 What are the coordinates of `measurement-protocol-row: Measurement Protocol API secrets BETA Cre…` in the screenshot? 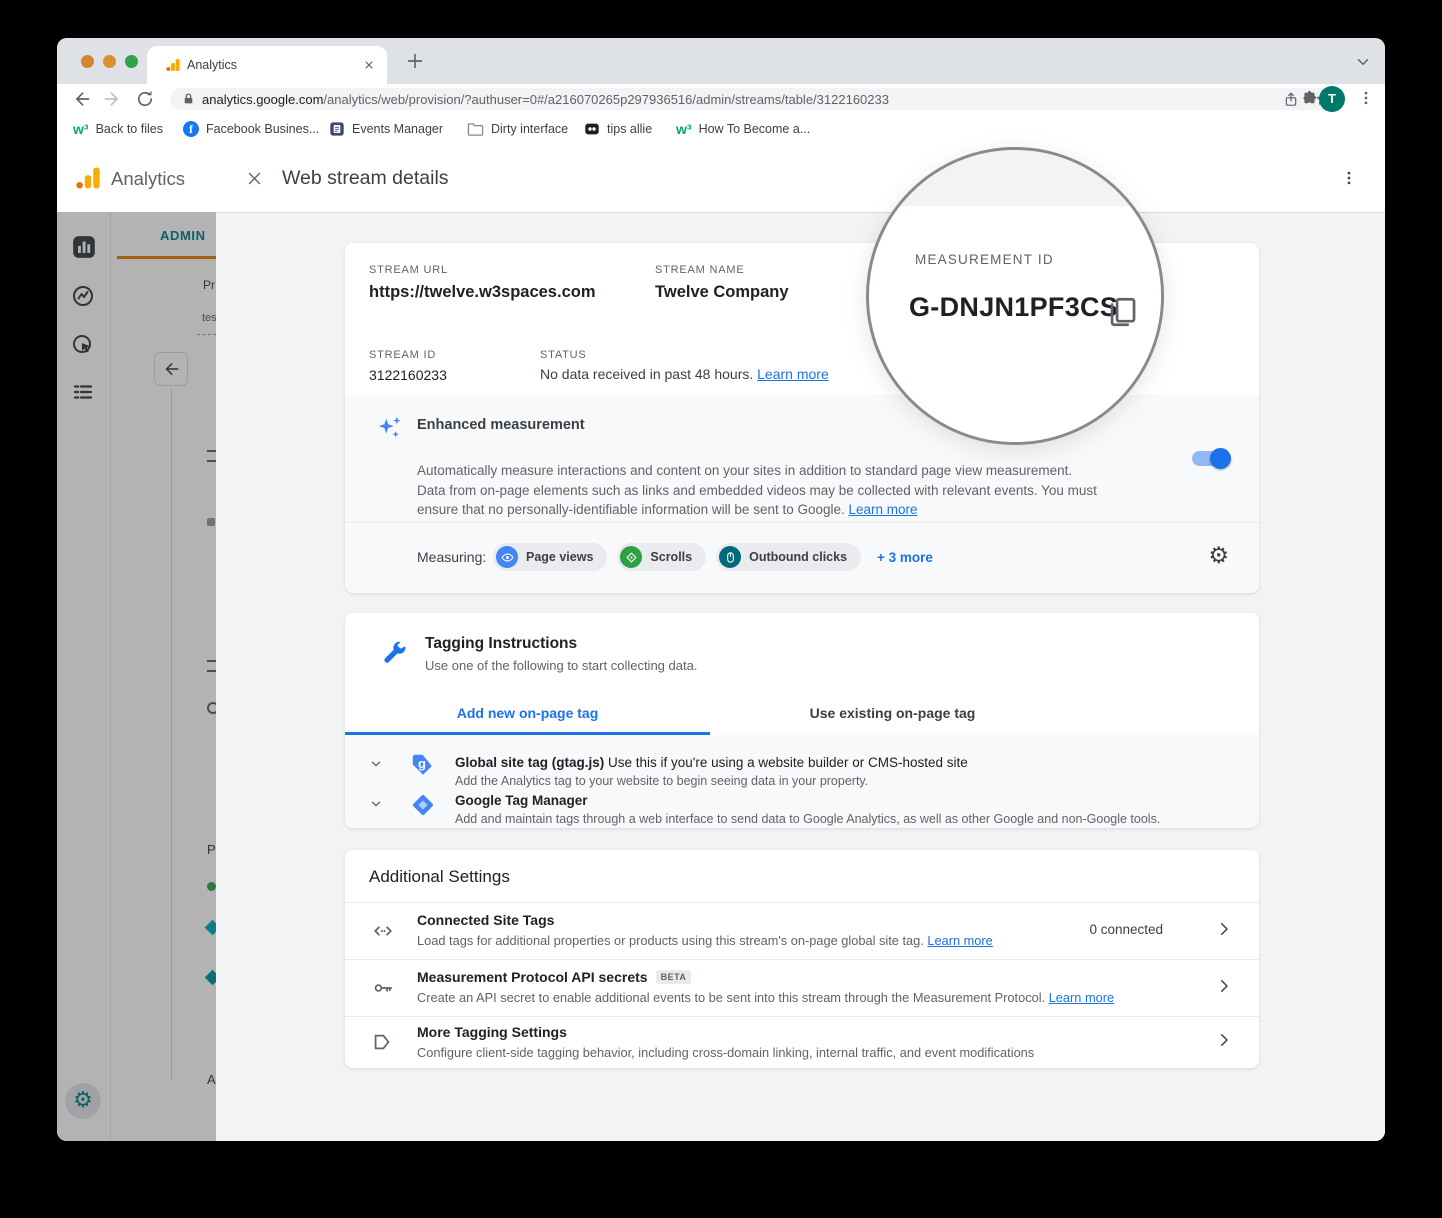 It's located at (802, 987).